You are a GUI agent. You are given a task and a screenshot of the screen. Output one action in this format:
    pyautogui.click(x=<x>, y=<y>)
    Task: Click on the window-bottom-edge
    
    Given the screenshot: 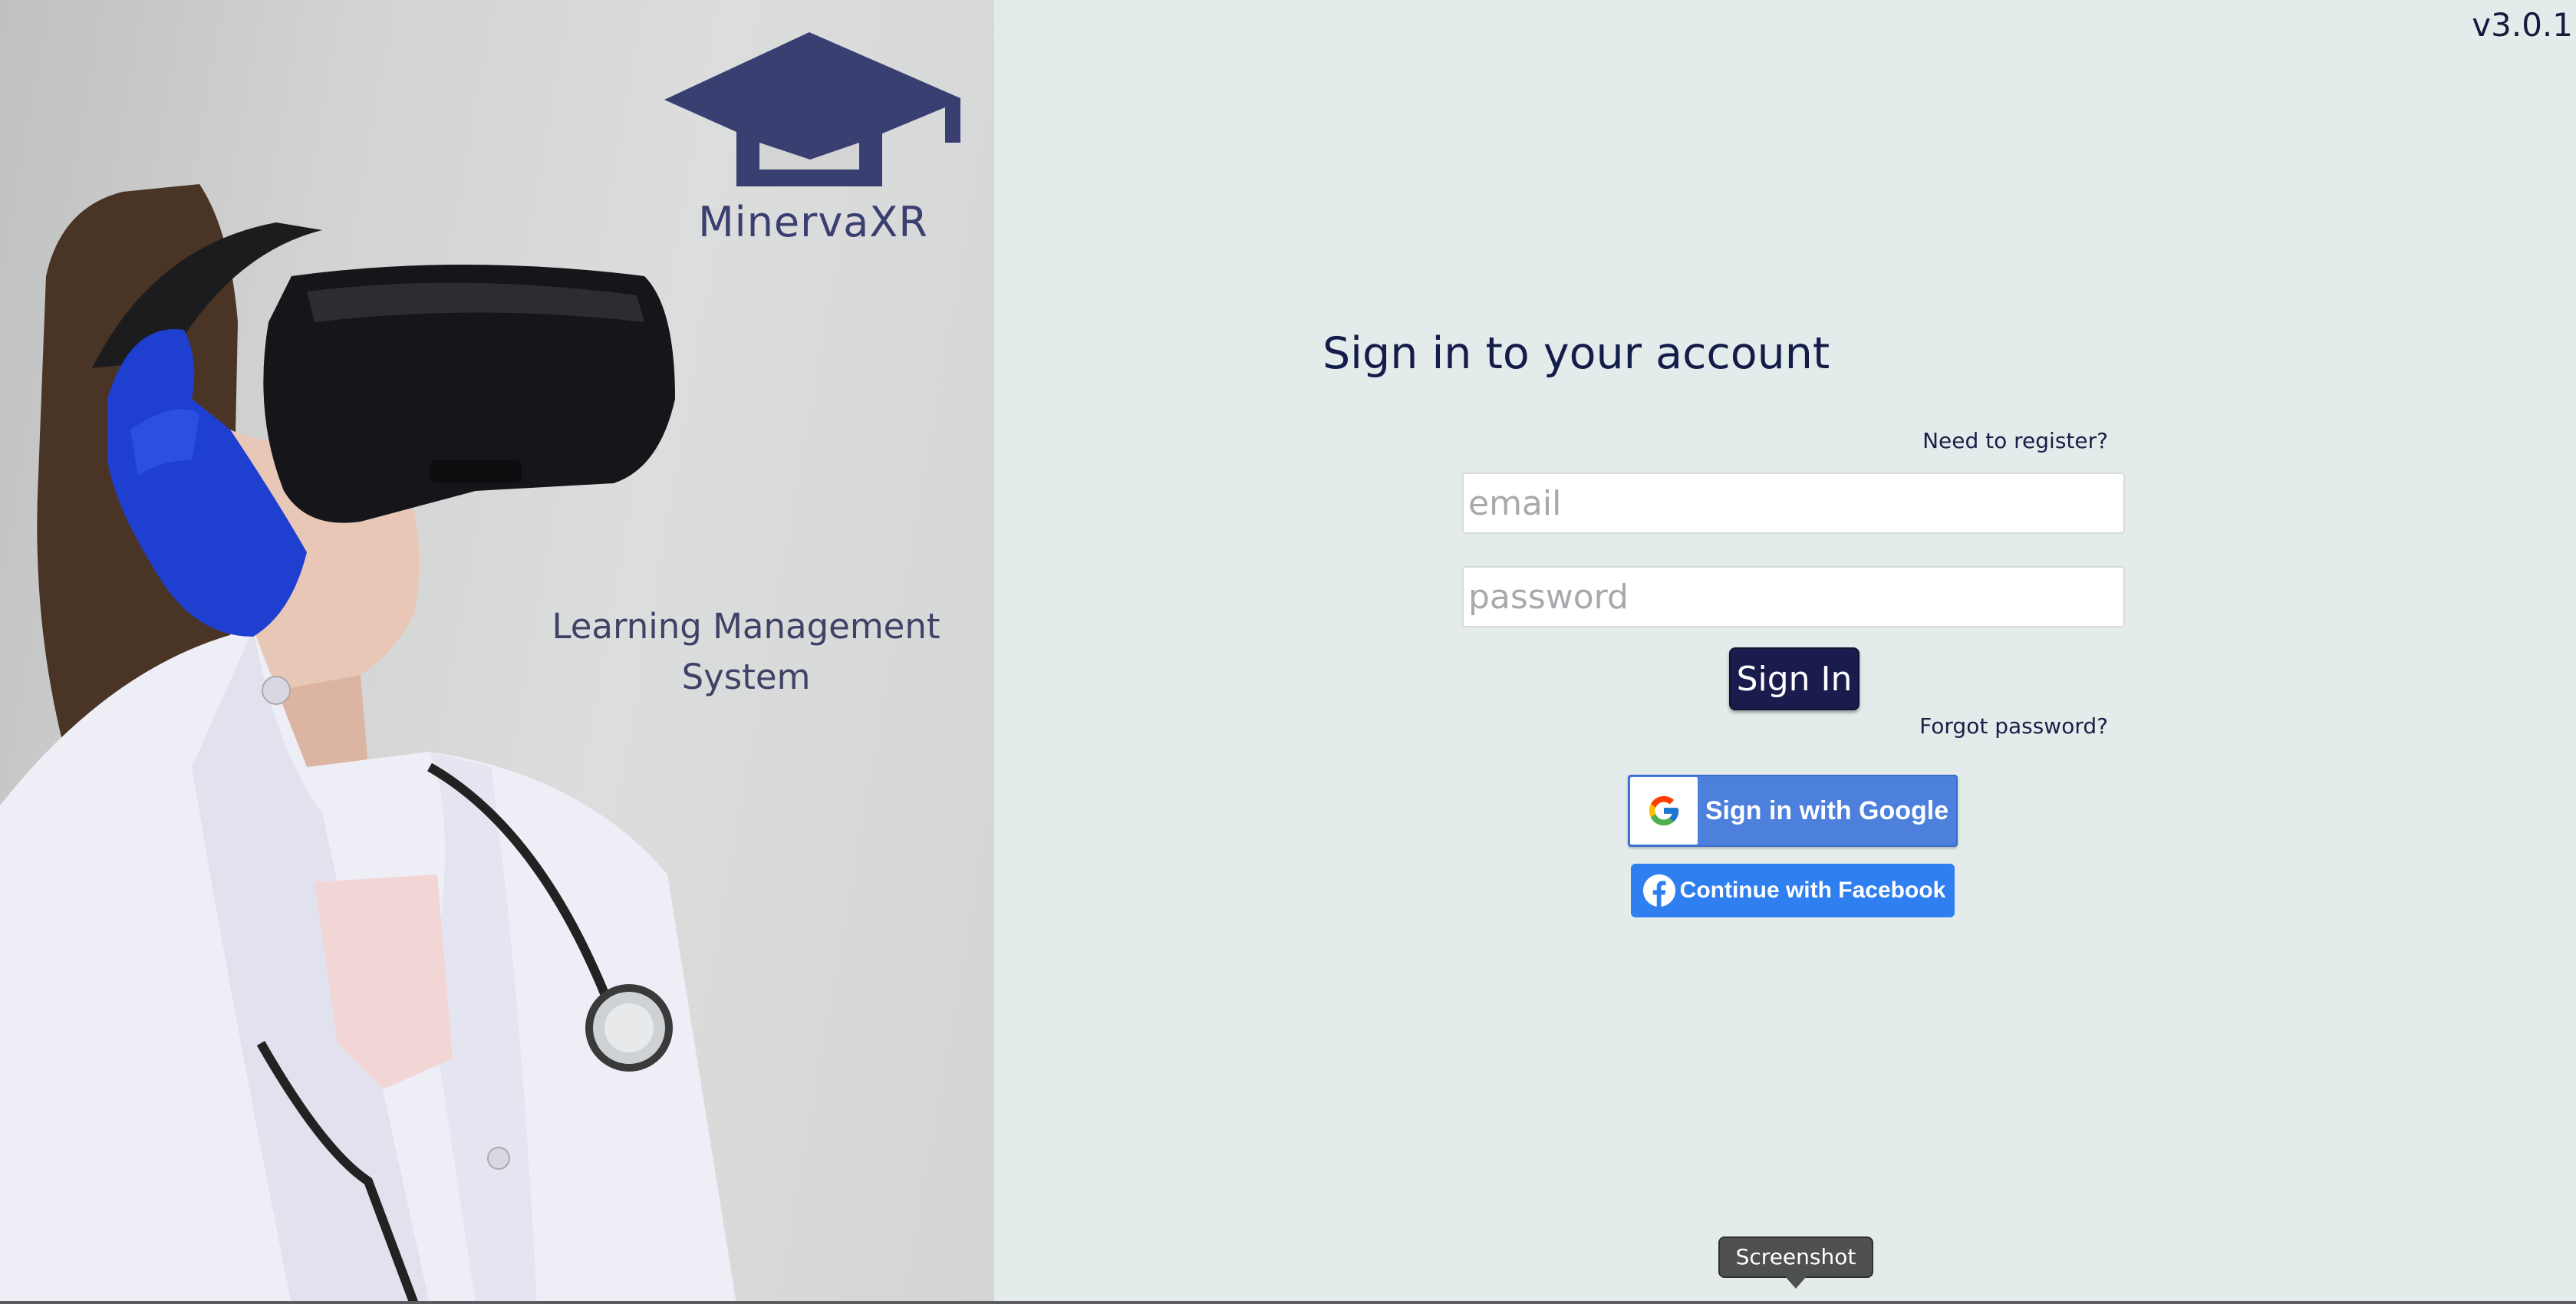 What is the action you would take?
    pyautogui.click(x=1288, y=1303)
    